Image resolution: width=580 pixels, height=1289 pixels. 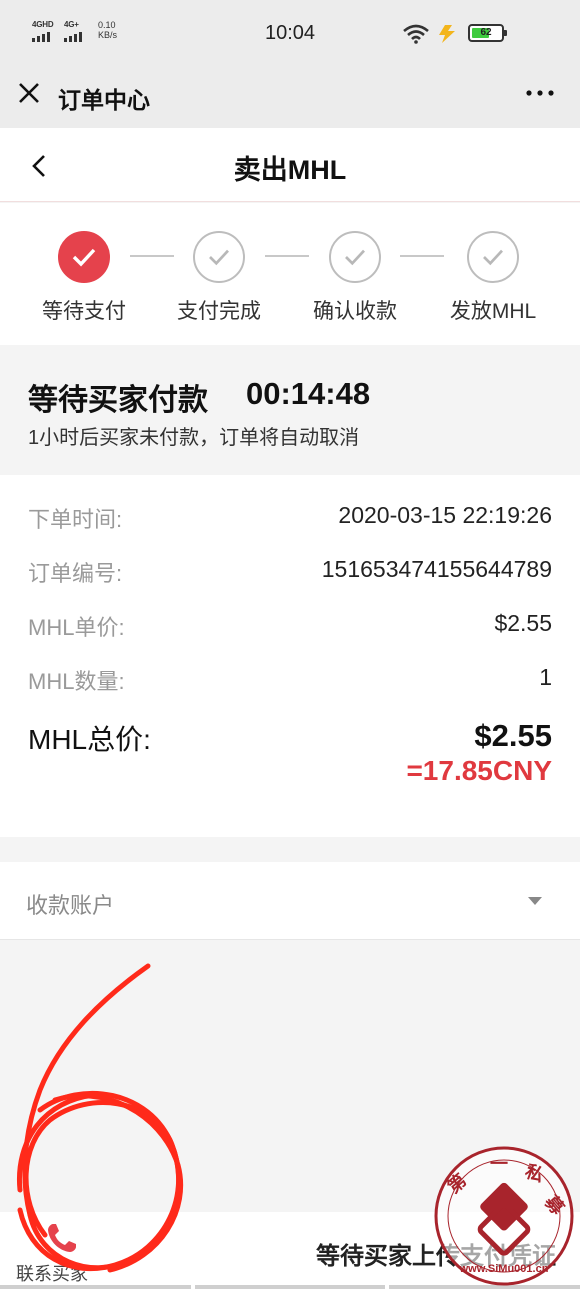 What do you see at coordinates (447, 34) in the screenshot?
I see `charging-icon` at bounding box center [447, 34].